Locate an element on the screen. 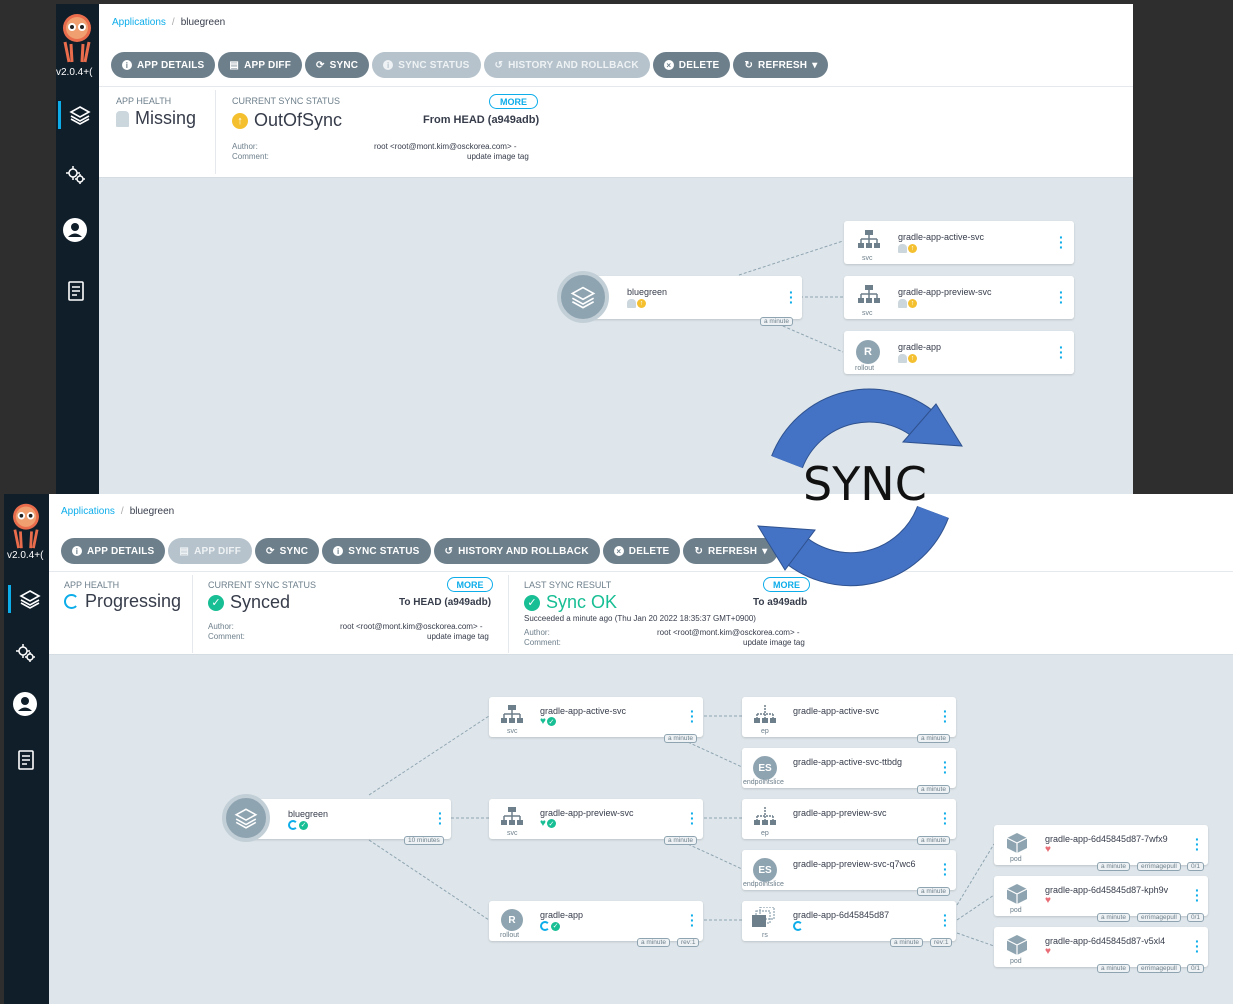 The height and width of the screenshot is (1004, 1233). app-health-value: Missing is located at coordinates (156, 118).